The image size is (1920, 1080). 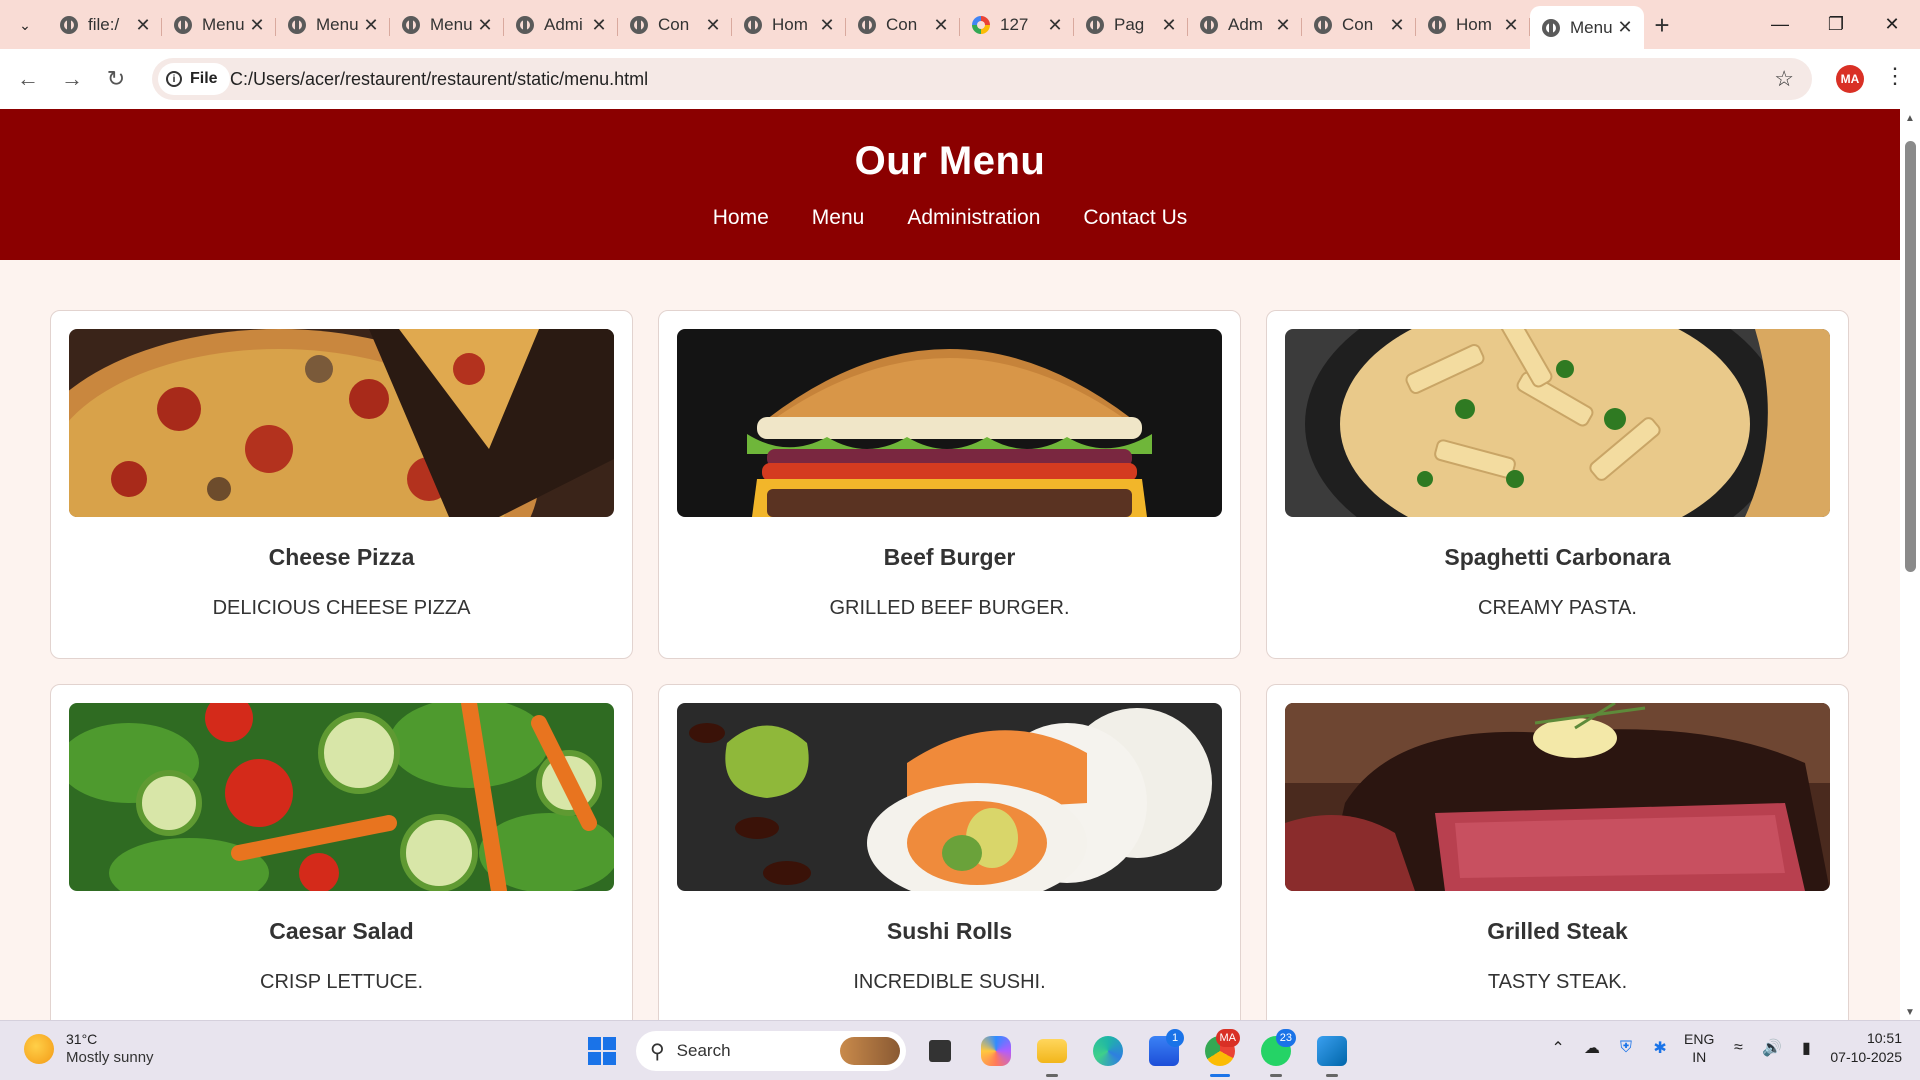 I want to click on language-code: ENG, so click(x=1699, y=1039).